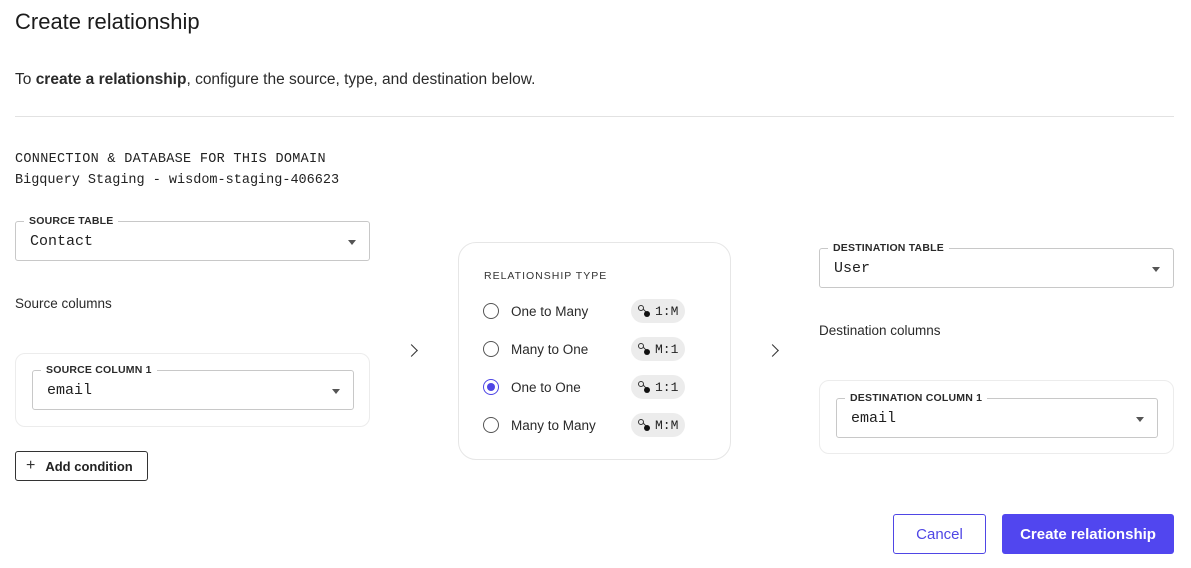 The image size is (1191, 568). Describe the element at coordinates (491, 387) in the screenshot. I see `radio-one-to-one` at that location.